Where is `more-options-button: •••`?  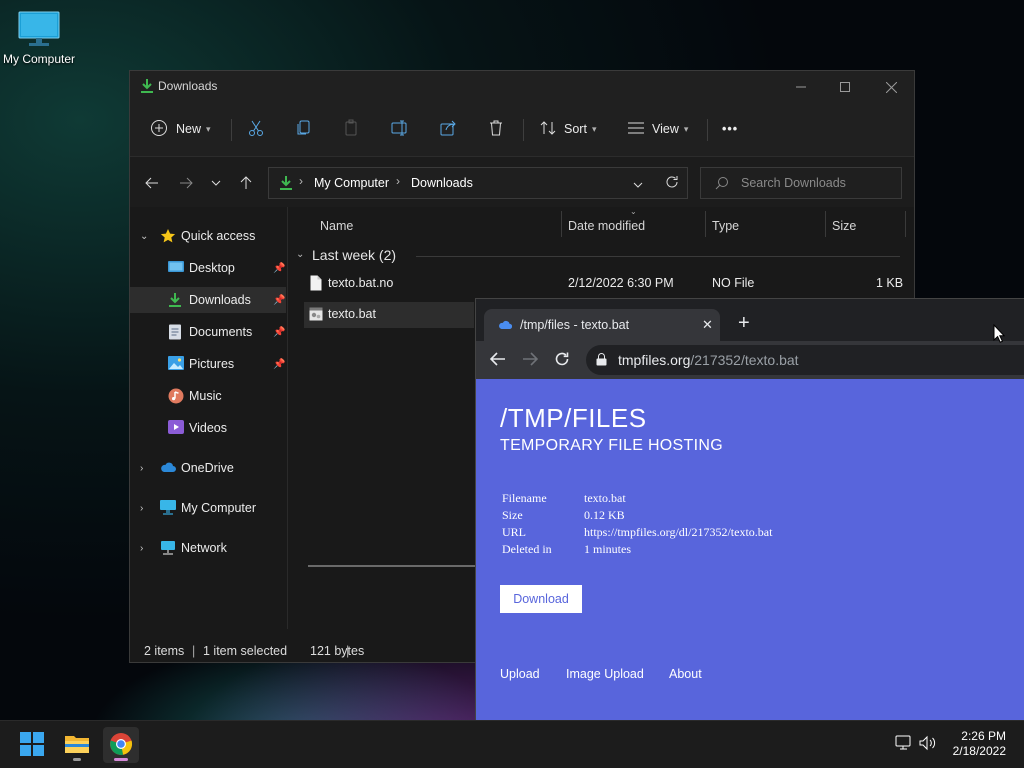
more-options-button: ••• is located at coordinates (730, 129).